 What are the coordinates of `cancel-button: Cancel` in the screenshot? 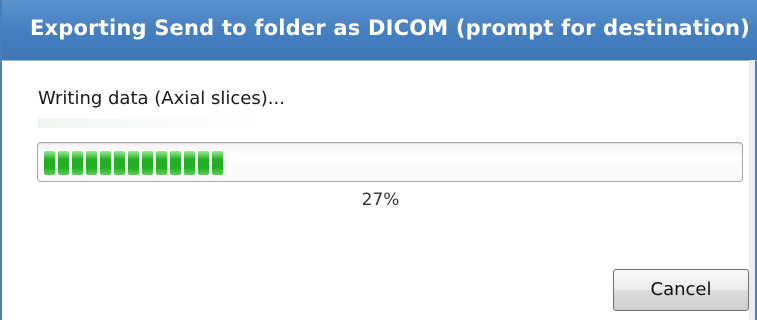 It's located at (681, 290).